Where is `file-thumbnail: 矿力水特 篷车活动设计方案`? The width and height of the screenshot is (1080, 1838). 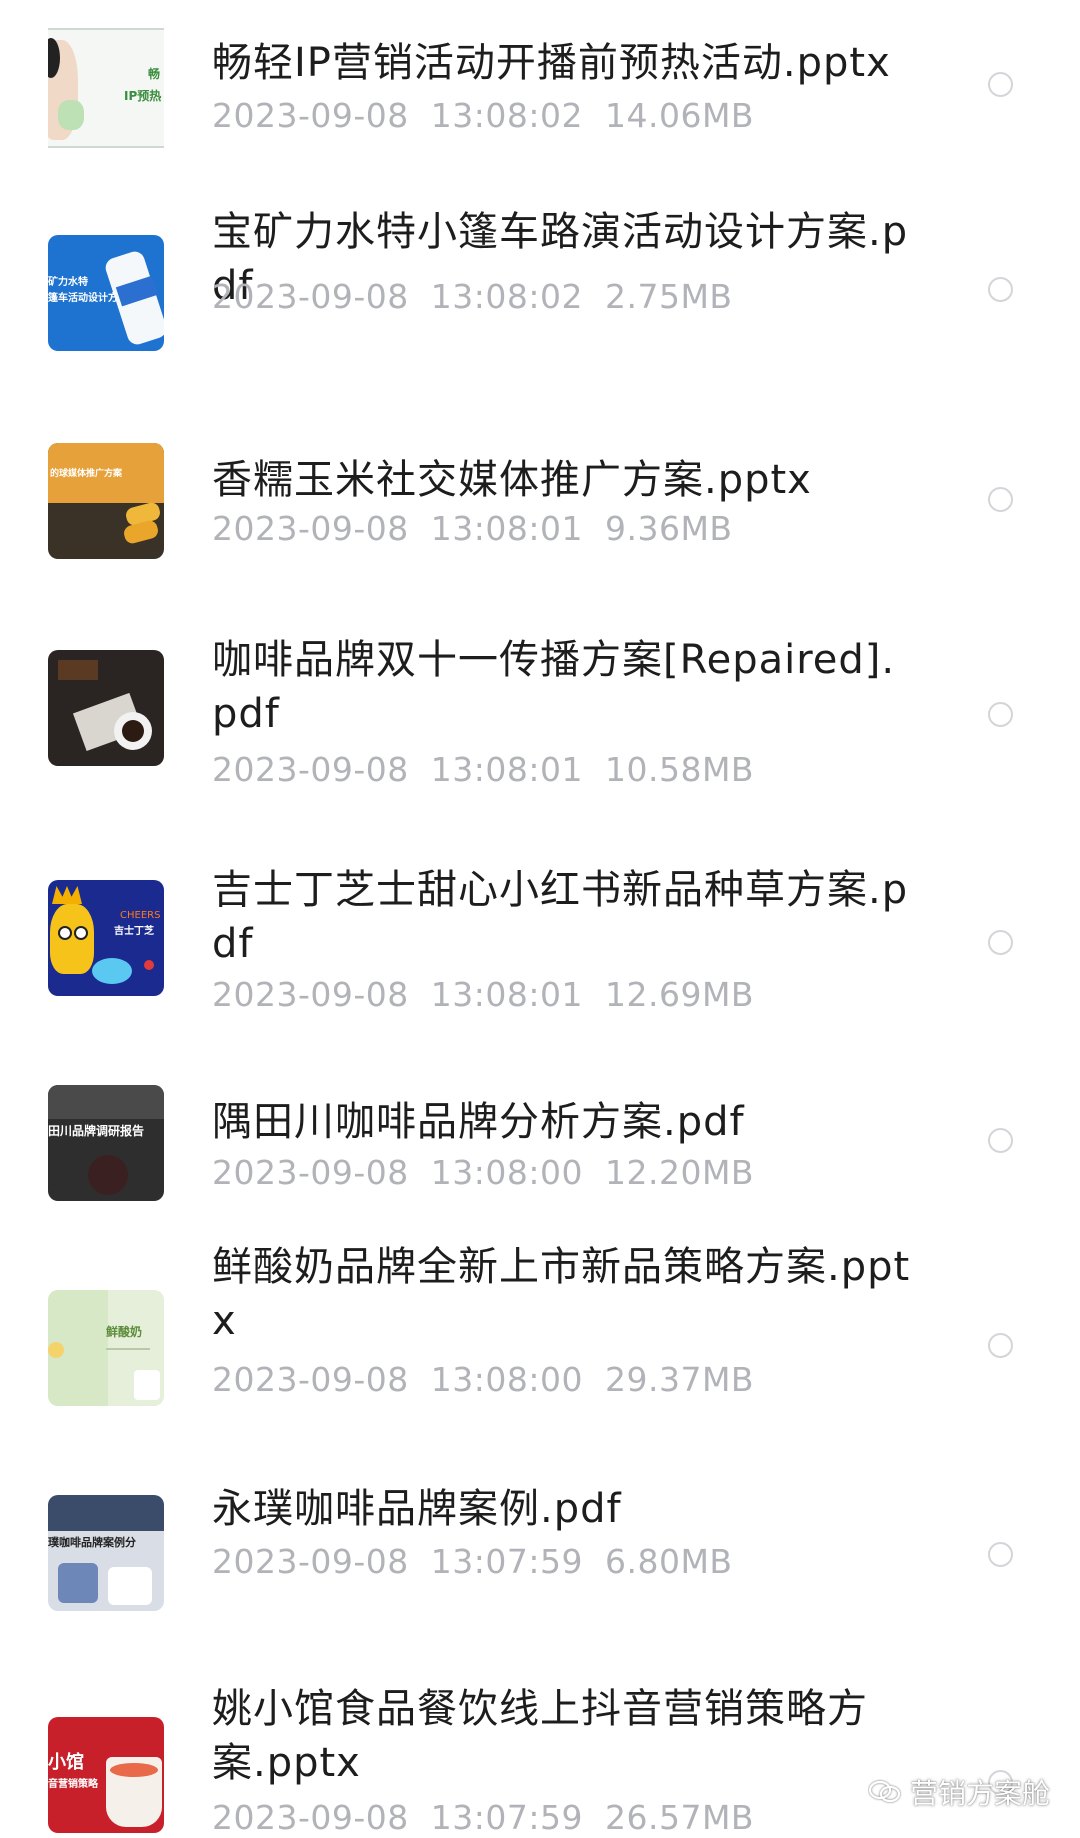
file-thumbnail: 矿力水特 篷车活动设计方案 is located at coordinates (106, 293).